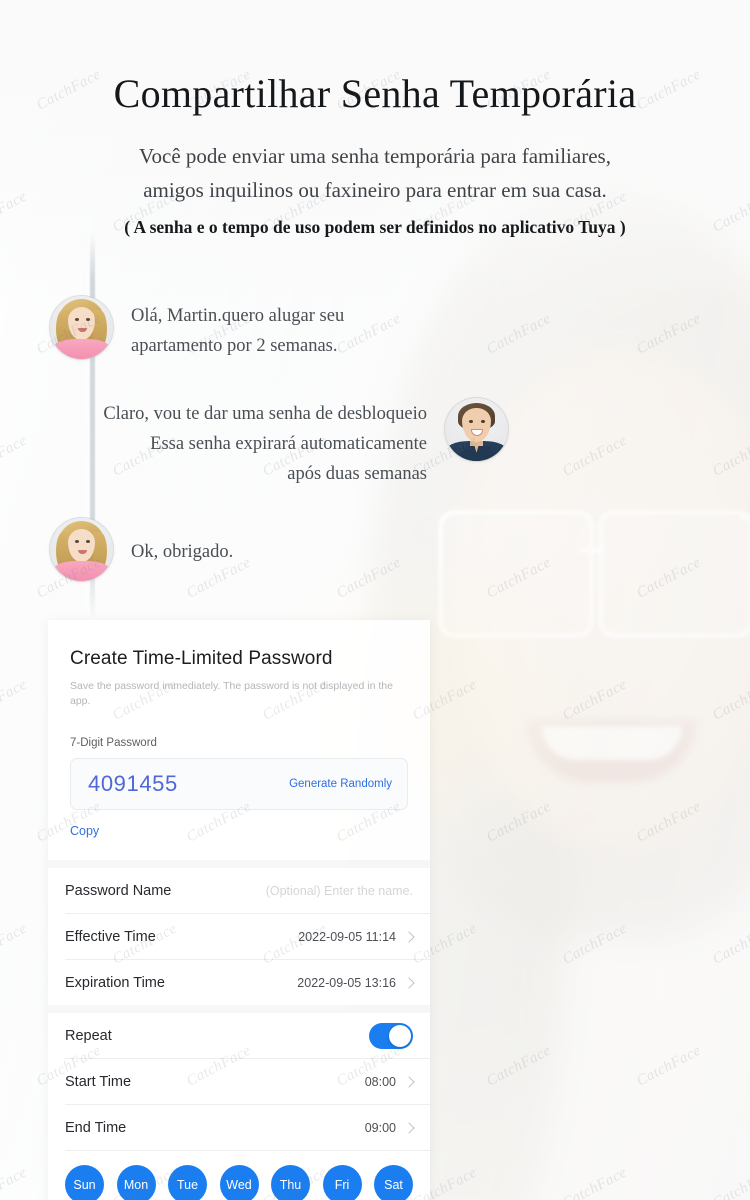  I want to click on weekday-selector: Sun Mon Tue Wed Thu Fri Sat, so click(239, 1175).